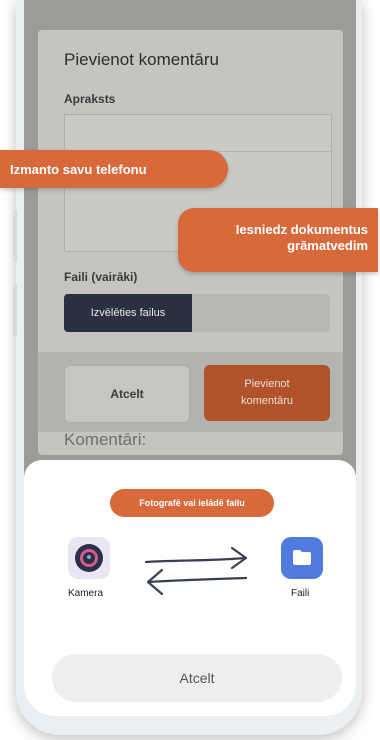 This screenshot has width=380, height=740. Describe the element at coordinates (192, 503) in the screenshot. I see `upload-hint-pill: Fotografē vai ielādē failu` at that location.